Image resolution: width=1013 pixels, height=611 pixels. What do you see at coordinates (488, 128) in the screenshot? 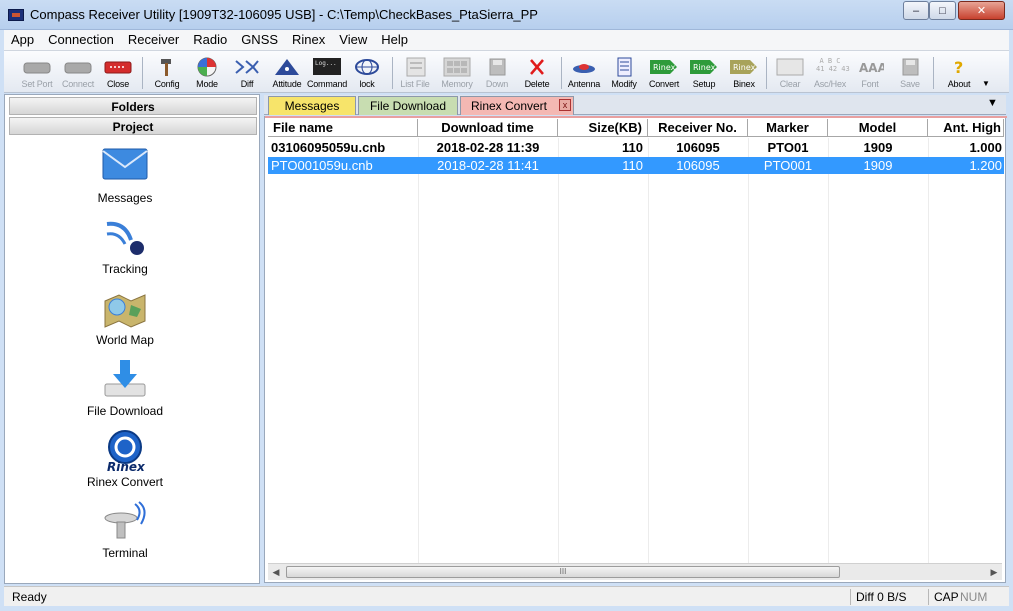
I see `column-header-download-time: Download time` at bounding box center [488, 128].